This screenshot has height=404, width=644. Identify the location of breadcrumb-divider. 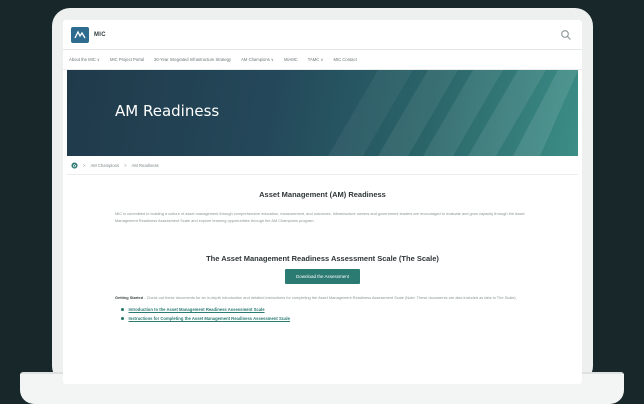
(322, 174).